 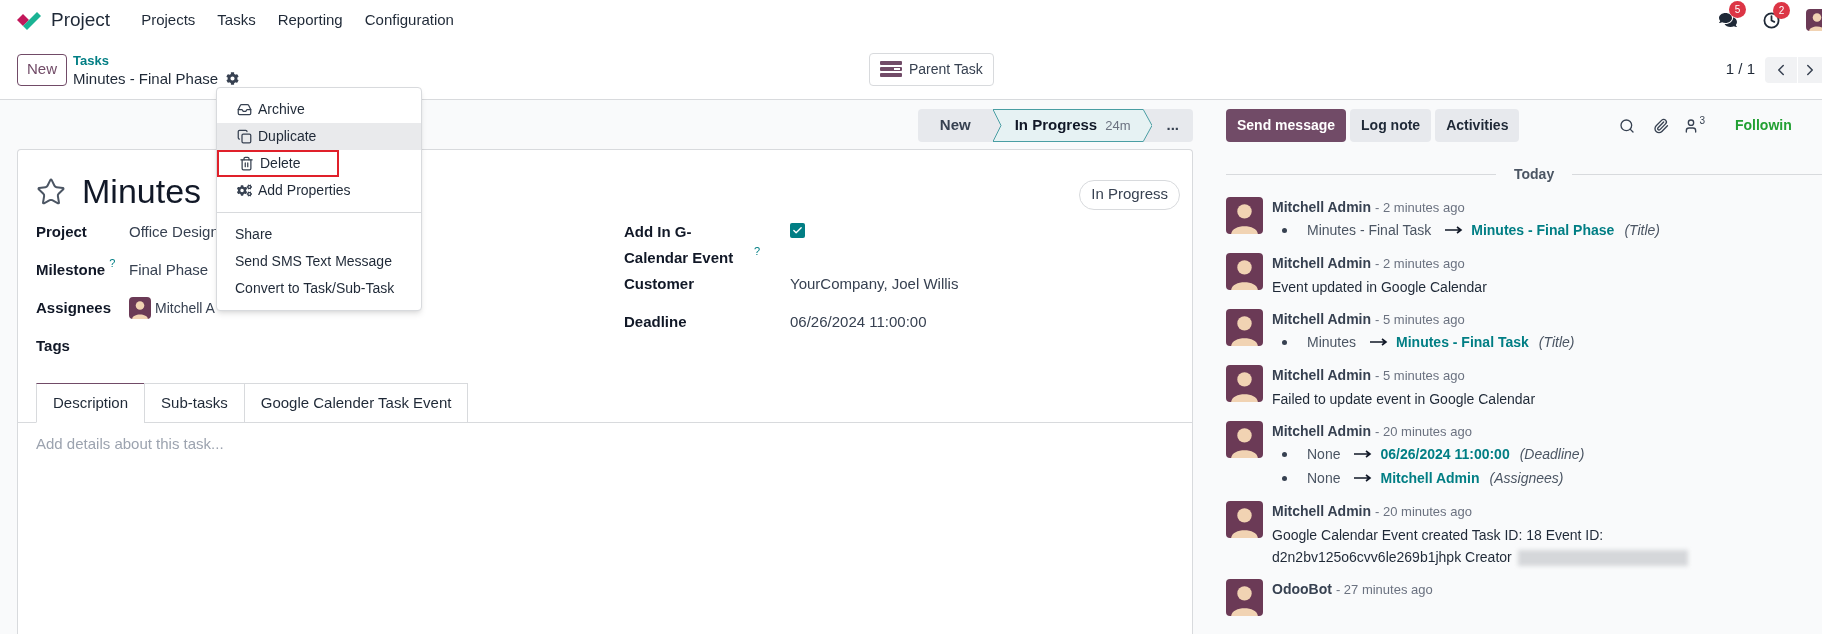 What do you see at coordinates (61, 232) in the screenshot?
I see `field-label: Project` at bounding box center [61, 232].